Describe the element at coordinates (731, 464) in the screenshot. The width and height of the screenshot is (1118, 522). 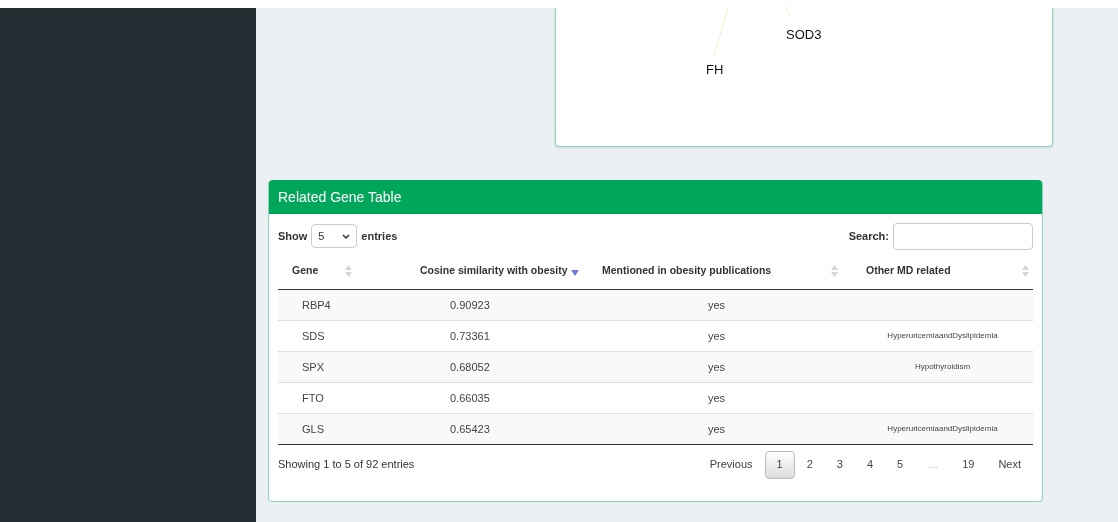
I see `page-button: Previous` at that location.